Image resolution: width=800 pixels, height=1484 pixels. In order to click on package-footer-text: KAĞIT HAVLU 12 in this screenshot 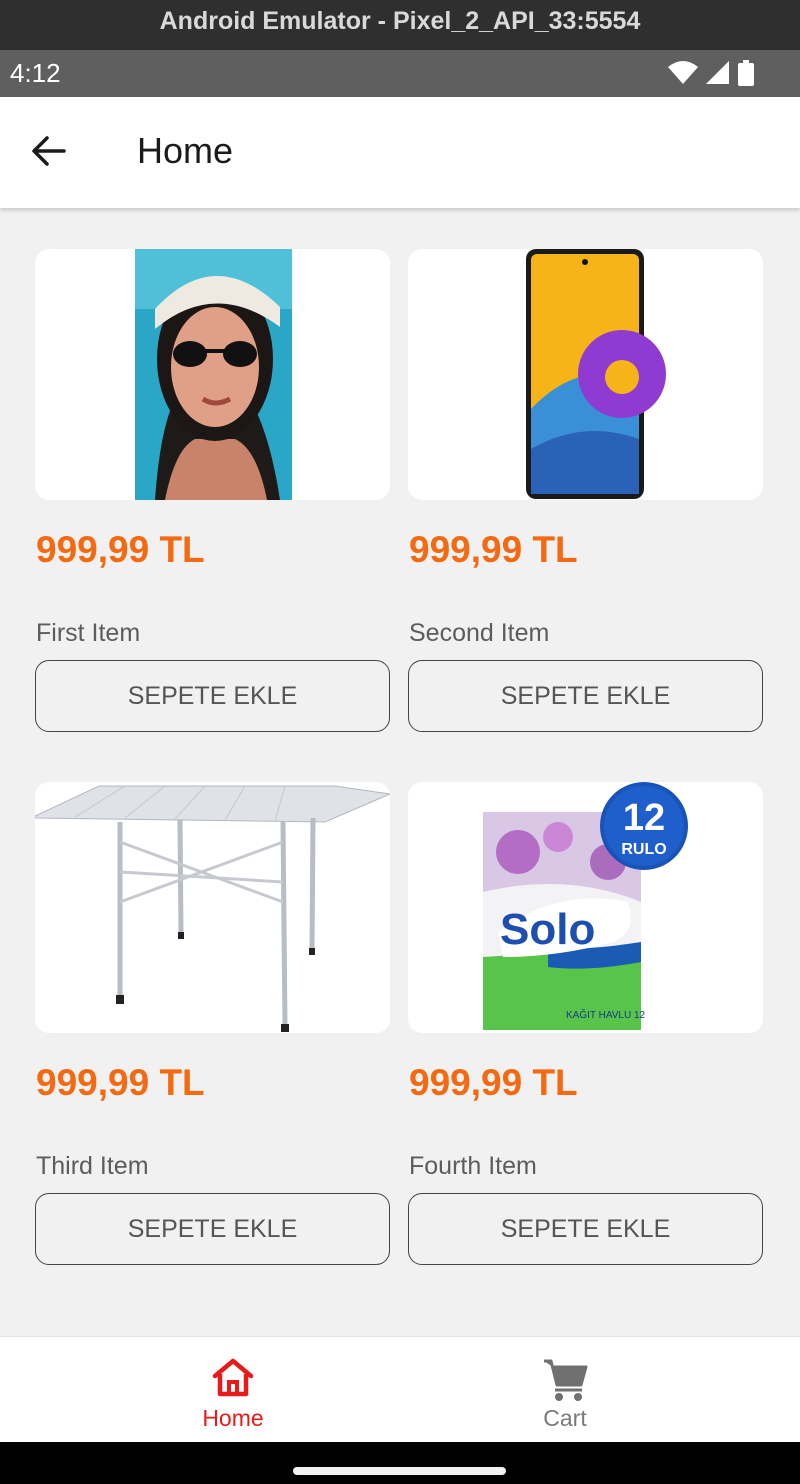, I will do `click(606, 1014)`.